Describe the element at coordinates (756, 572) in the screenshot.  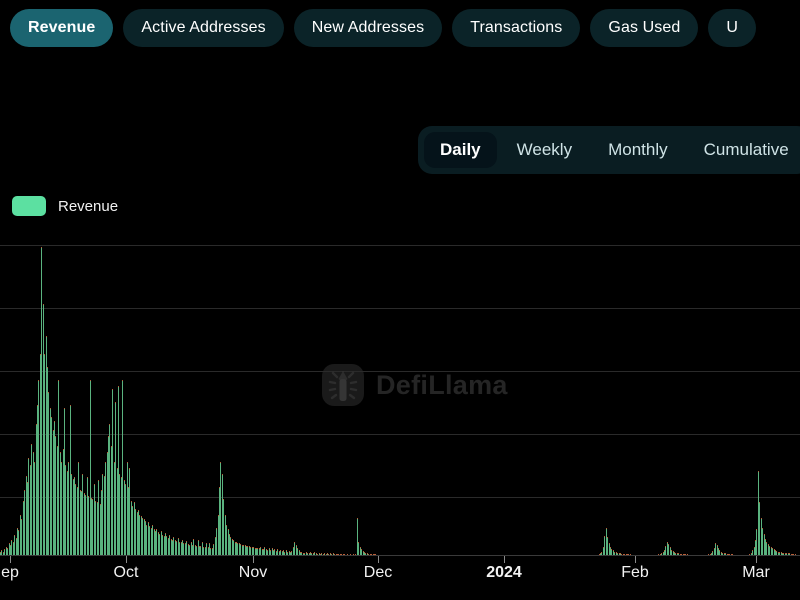
I see `x-tick-label: Mar` at that location.